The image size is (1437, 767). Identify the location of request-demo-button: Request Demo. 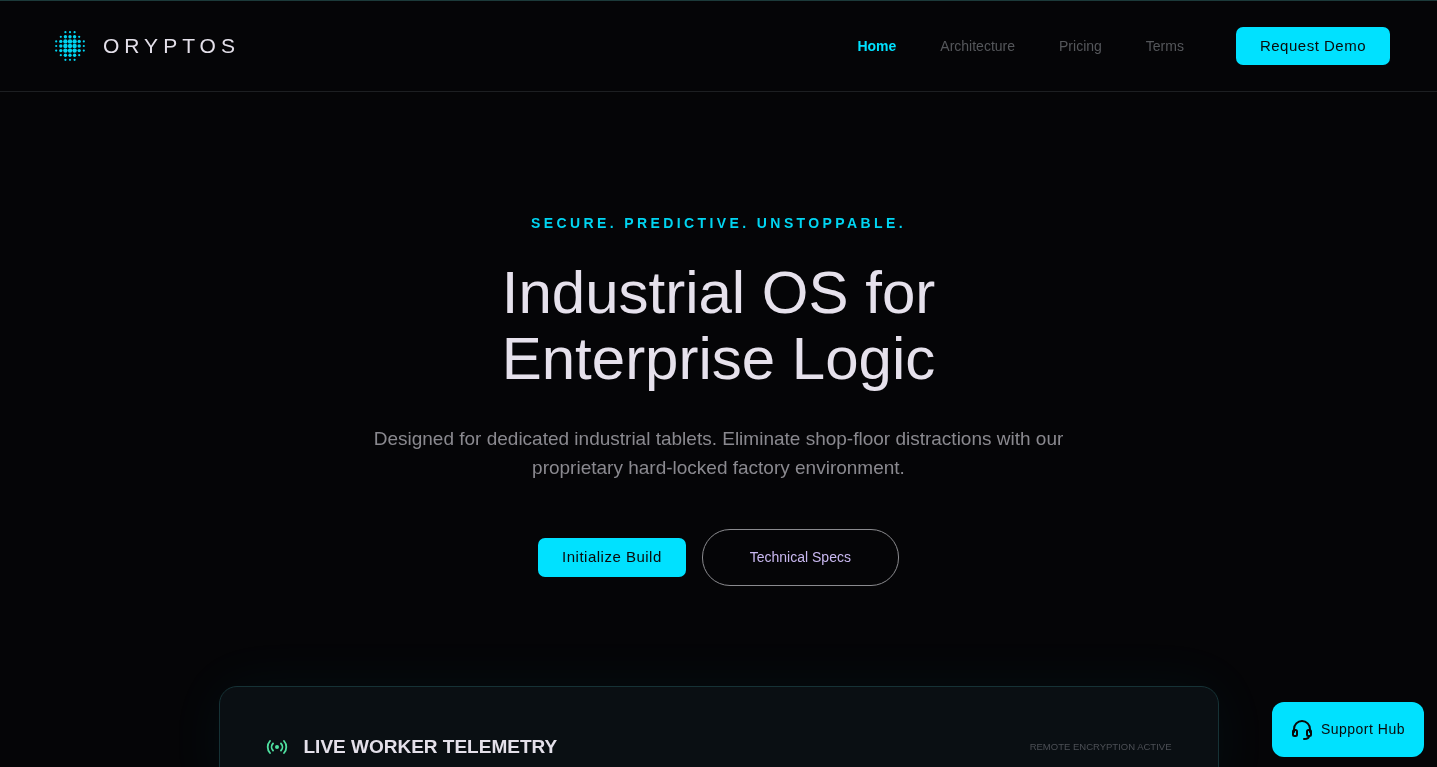
(1312, 46).